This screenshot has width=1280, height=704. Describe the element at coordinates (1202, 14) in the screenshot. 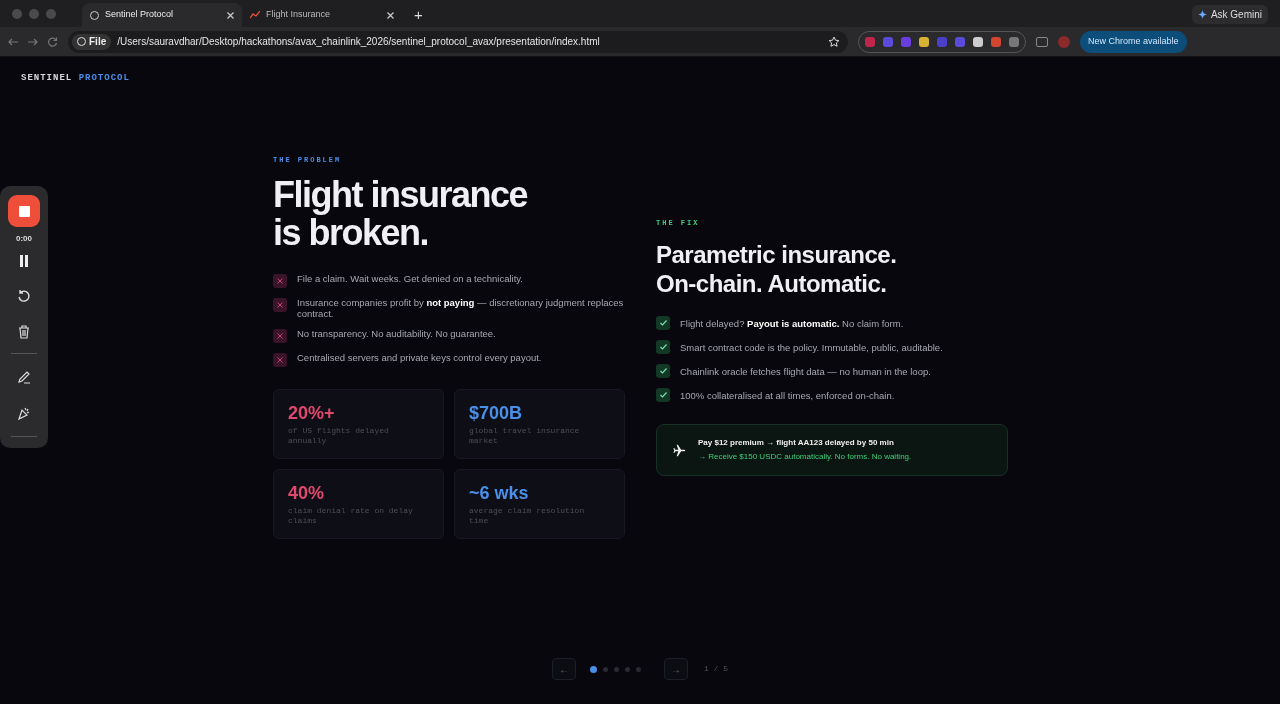

I see `sparkle-icon` at that location.